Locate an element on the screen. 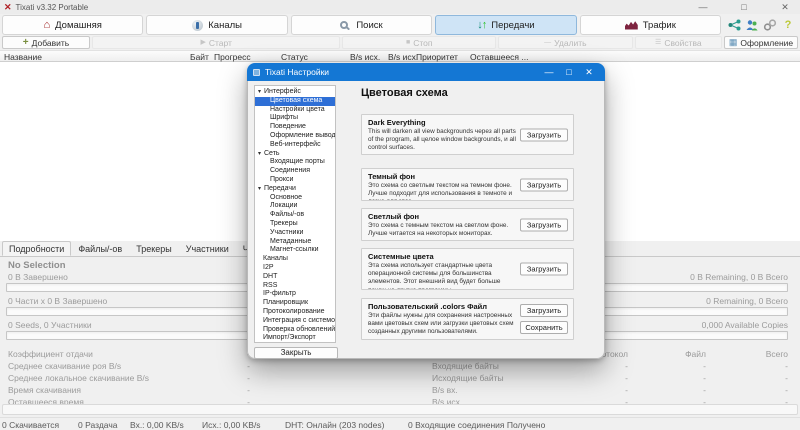  settings-tree-item-Протоколирование: Протоколирование is located at coordinates (295, 312).